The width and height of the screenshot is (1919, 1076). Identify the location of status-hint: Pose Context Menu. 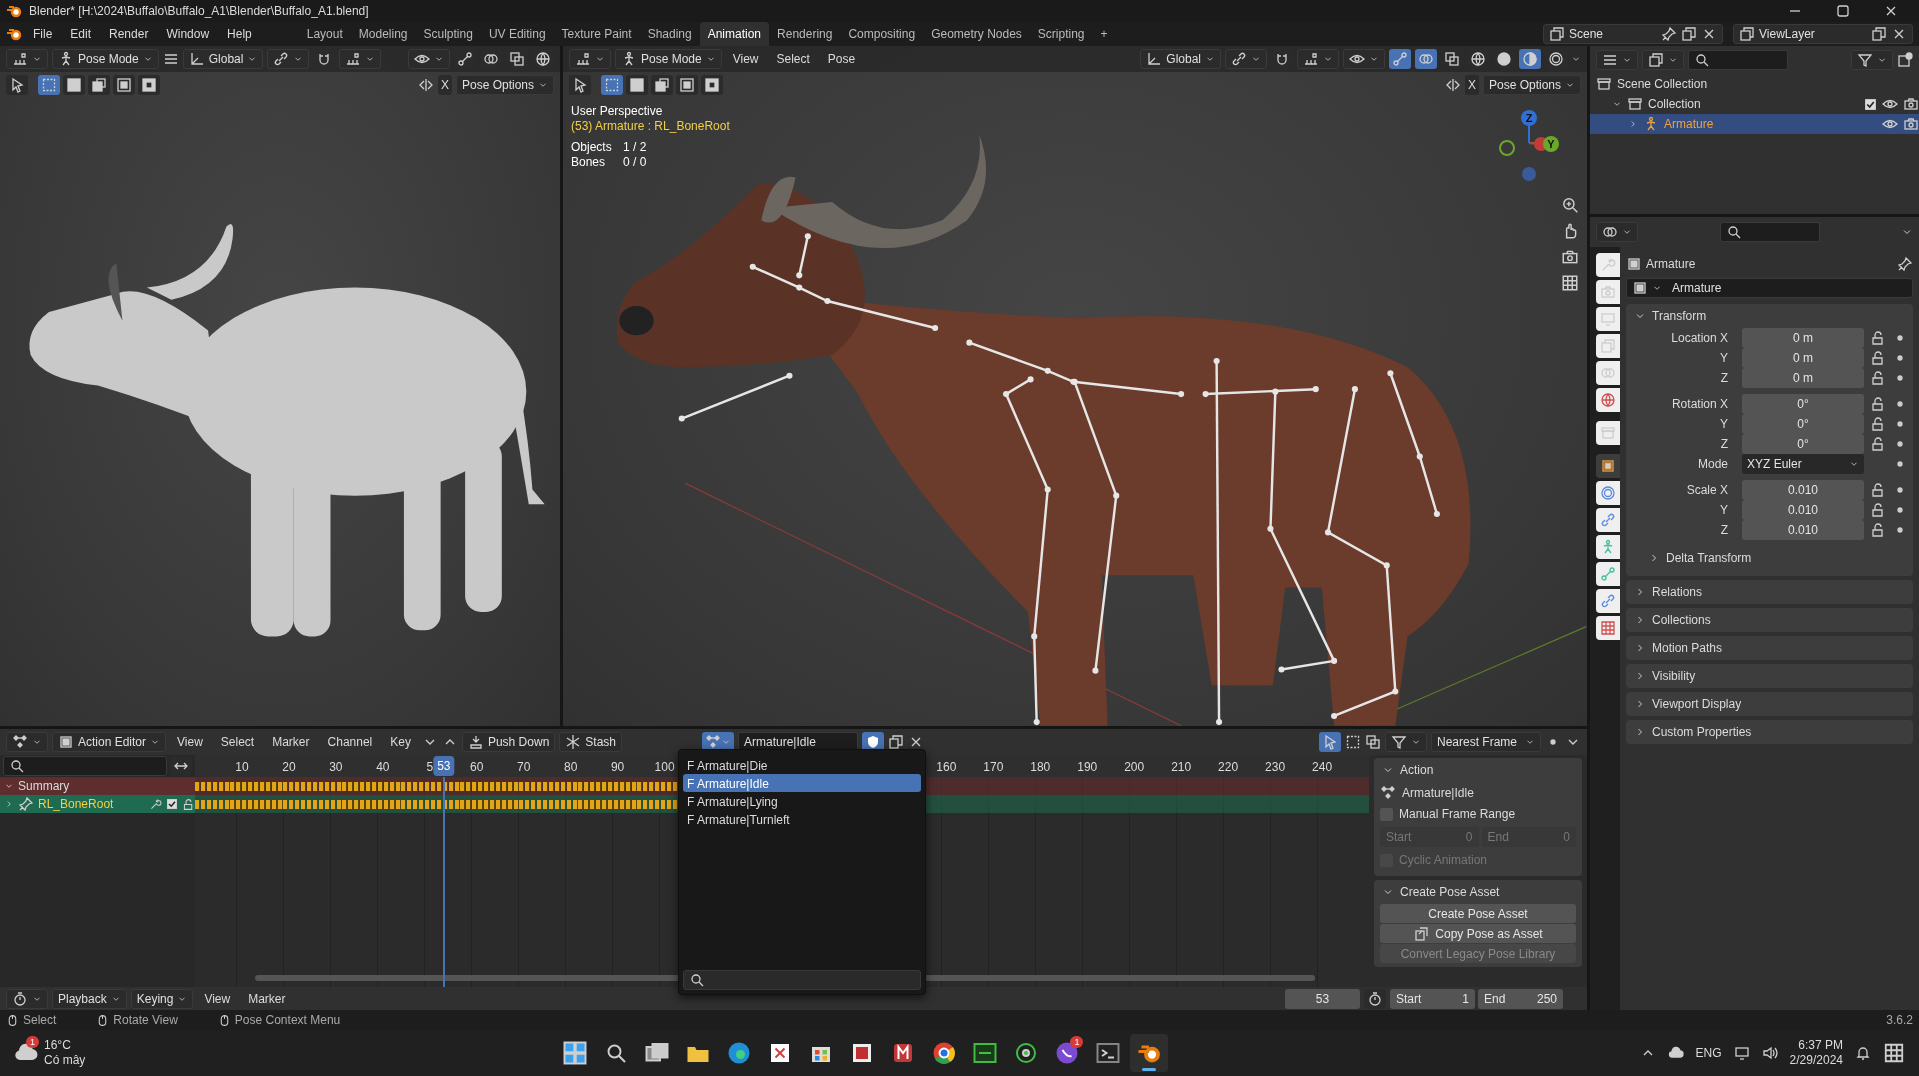
(287, 1020).